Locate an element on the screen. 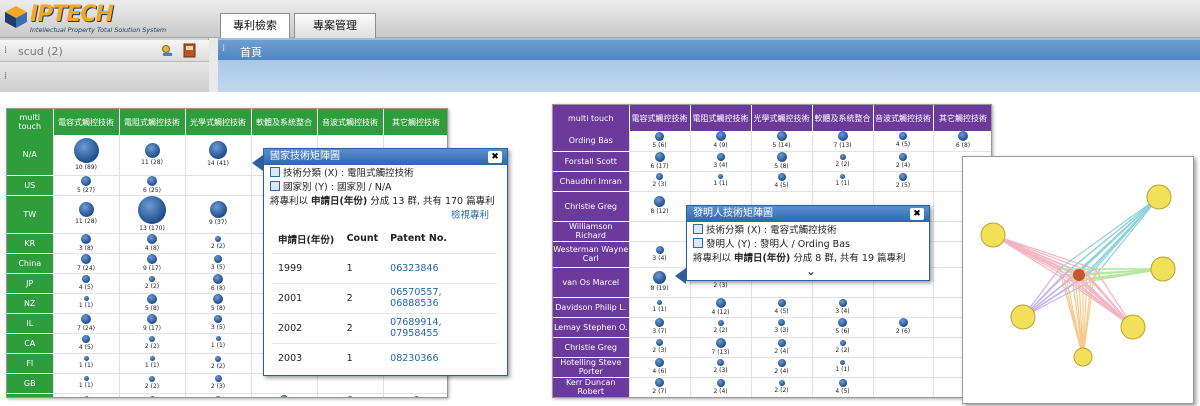  tab-patent-search: 專利檢索 is located at coordinates (255, 25).